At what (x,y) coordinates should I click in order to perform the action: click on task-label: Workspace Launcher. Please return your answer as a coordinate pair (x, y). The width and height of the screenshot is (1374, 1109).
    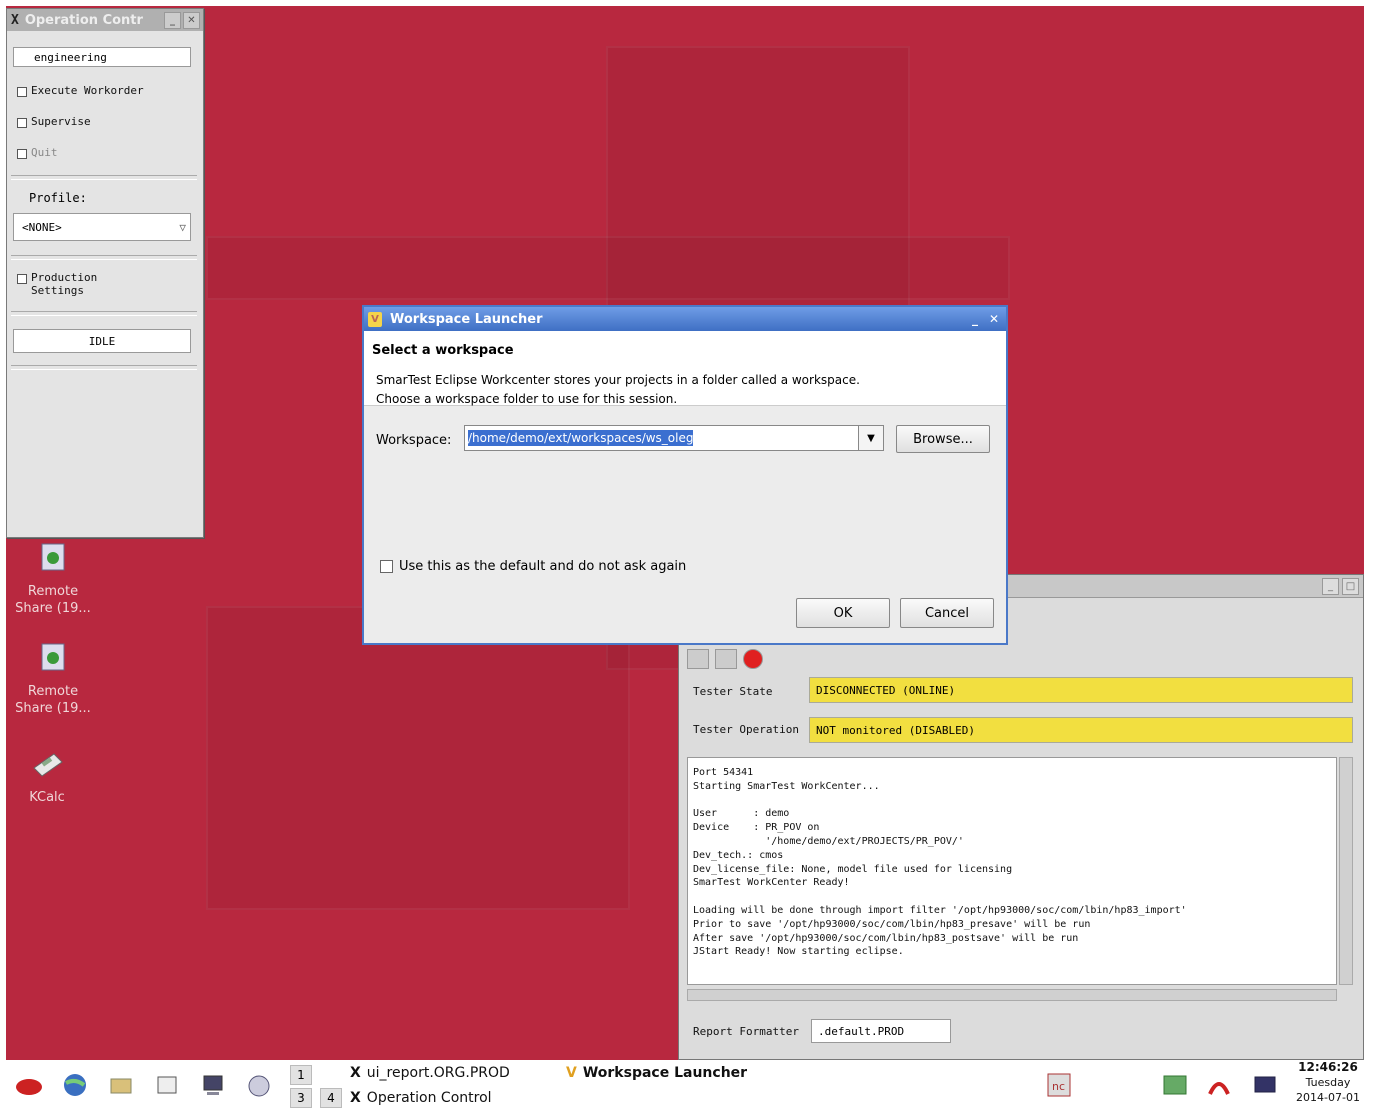
    Looking at the image, I should click on (665, 1073).